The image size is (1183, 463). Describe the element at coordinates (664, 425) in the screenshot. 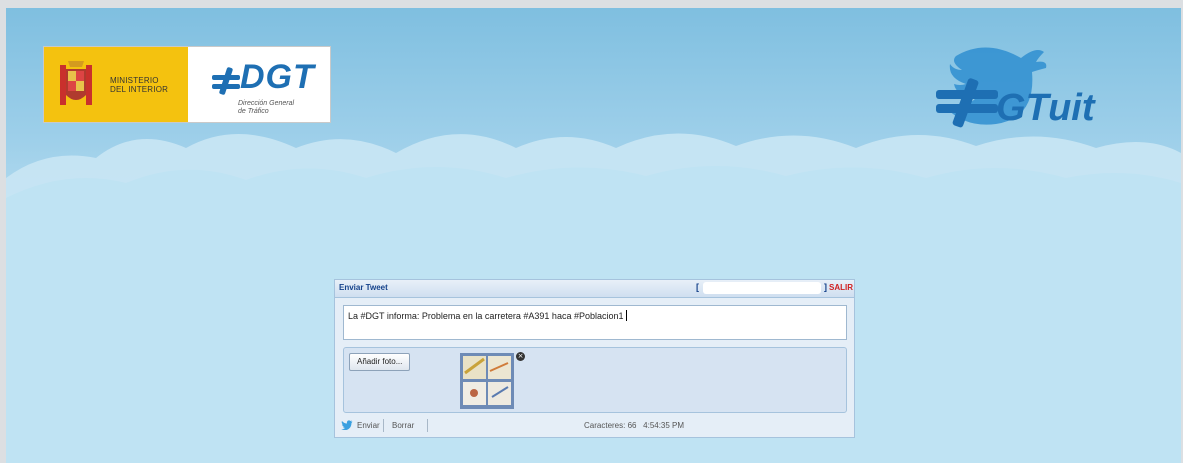

I see `timestamp: 4:54:35 PM` at that location.